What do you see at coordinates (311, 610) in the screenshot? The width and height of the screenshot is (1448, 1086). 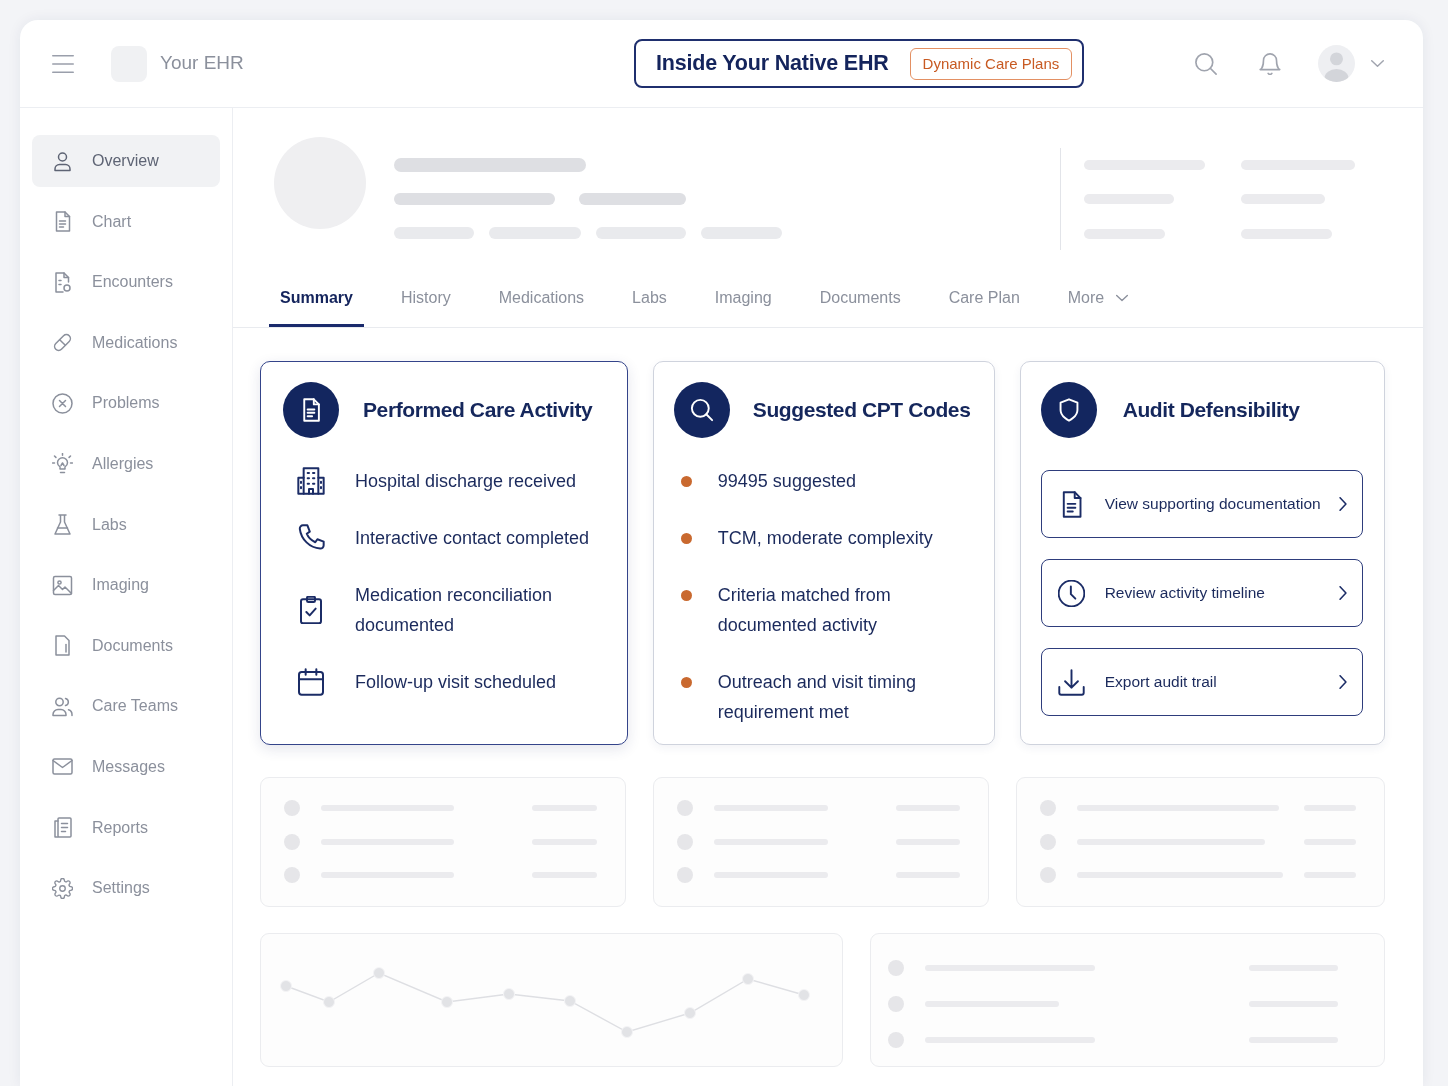 I see `clipboard-check-icon` at bounding box center [311, 610].